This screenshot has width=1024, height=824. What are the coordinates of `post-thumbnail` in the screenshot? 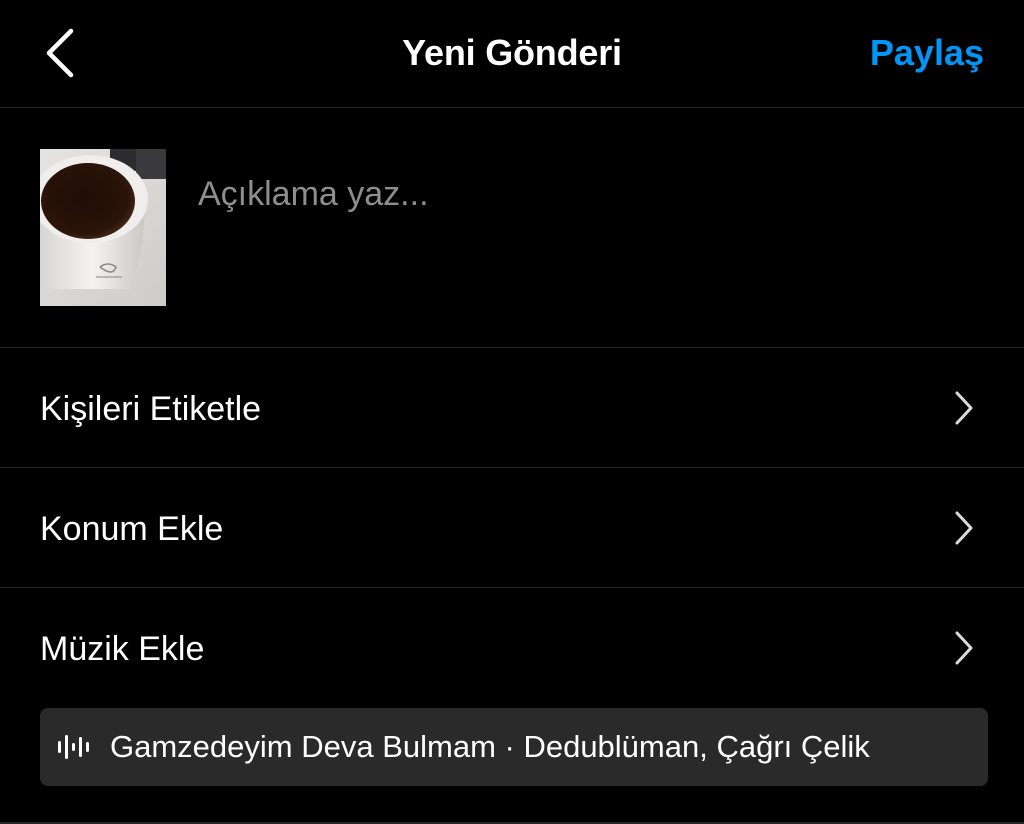 It's located at (103, 227).